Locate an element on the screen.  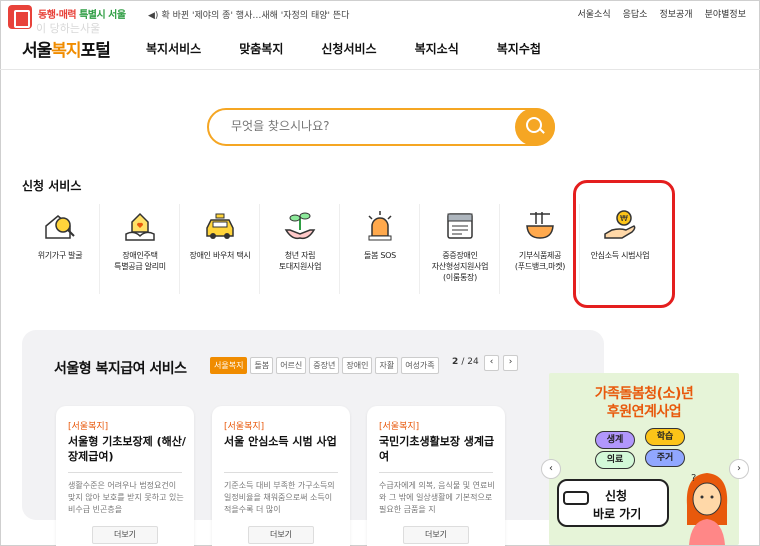
service-food-bank: 기부식품제공 (푸드뱅크,마켓) is located at coordinates (540, 249).